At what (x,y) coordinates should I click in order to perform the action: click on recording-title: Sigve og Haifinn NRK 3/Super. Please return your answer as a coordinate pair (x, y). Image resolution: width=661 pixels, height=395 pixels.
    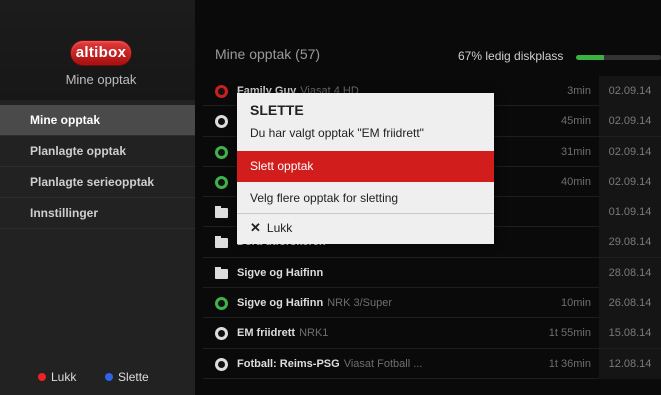
    Looking at the image, I should click on (314, 303).